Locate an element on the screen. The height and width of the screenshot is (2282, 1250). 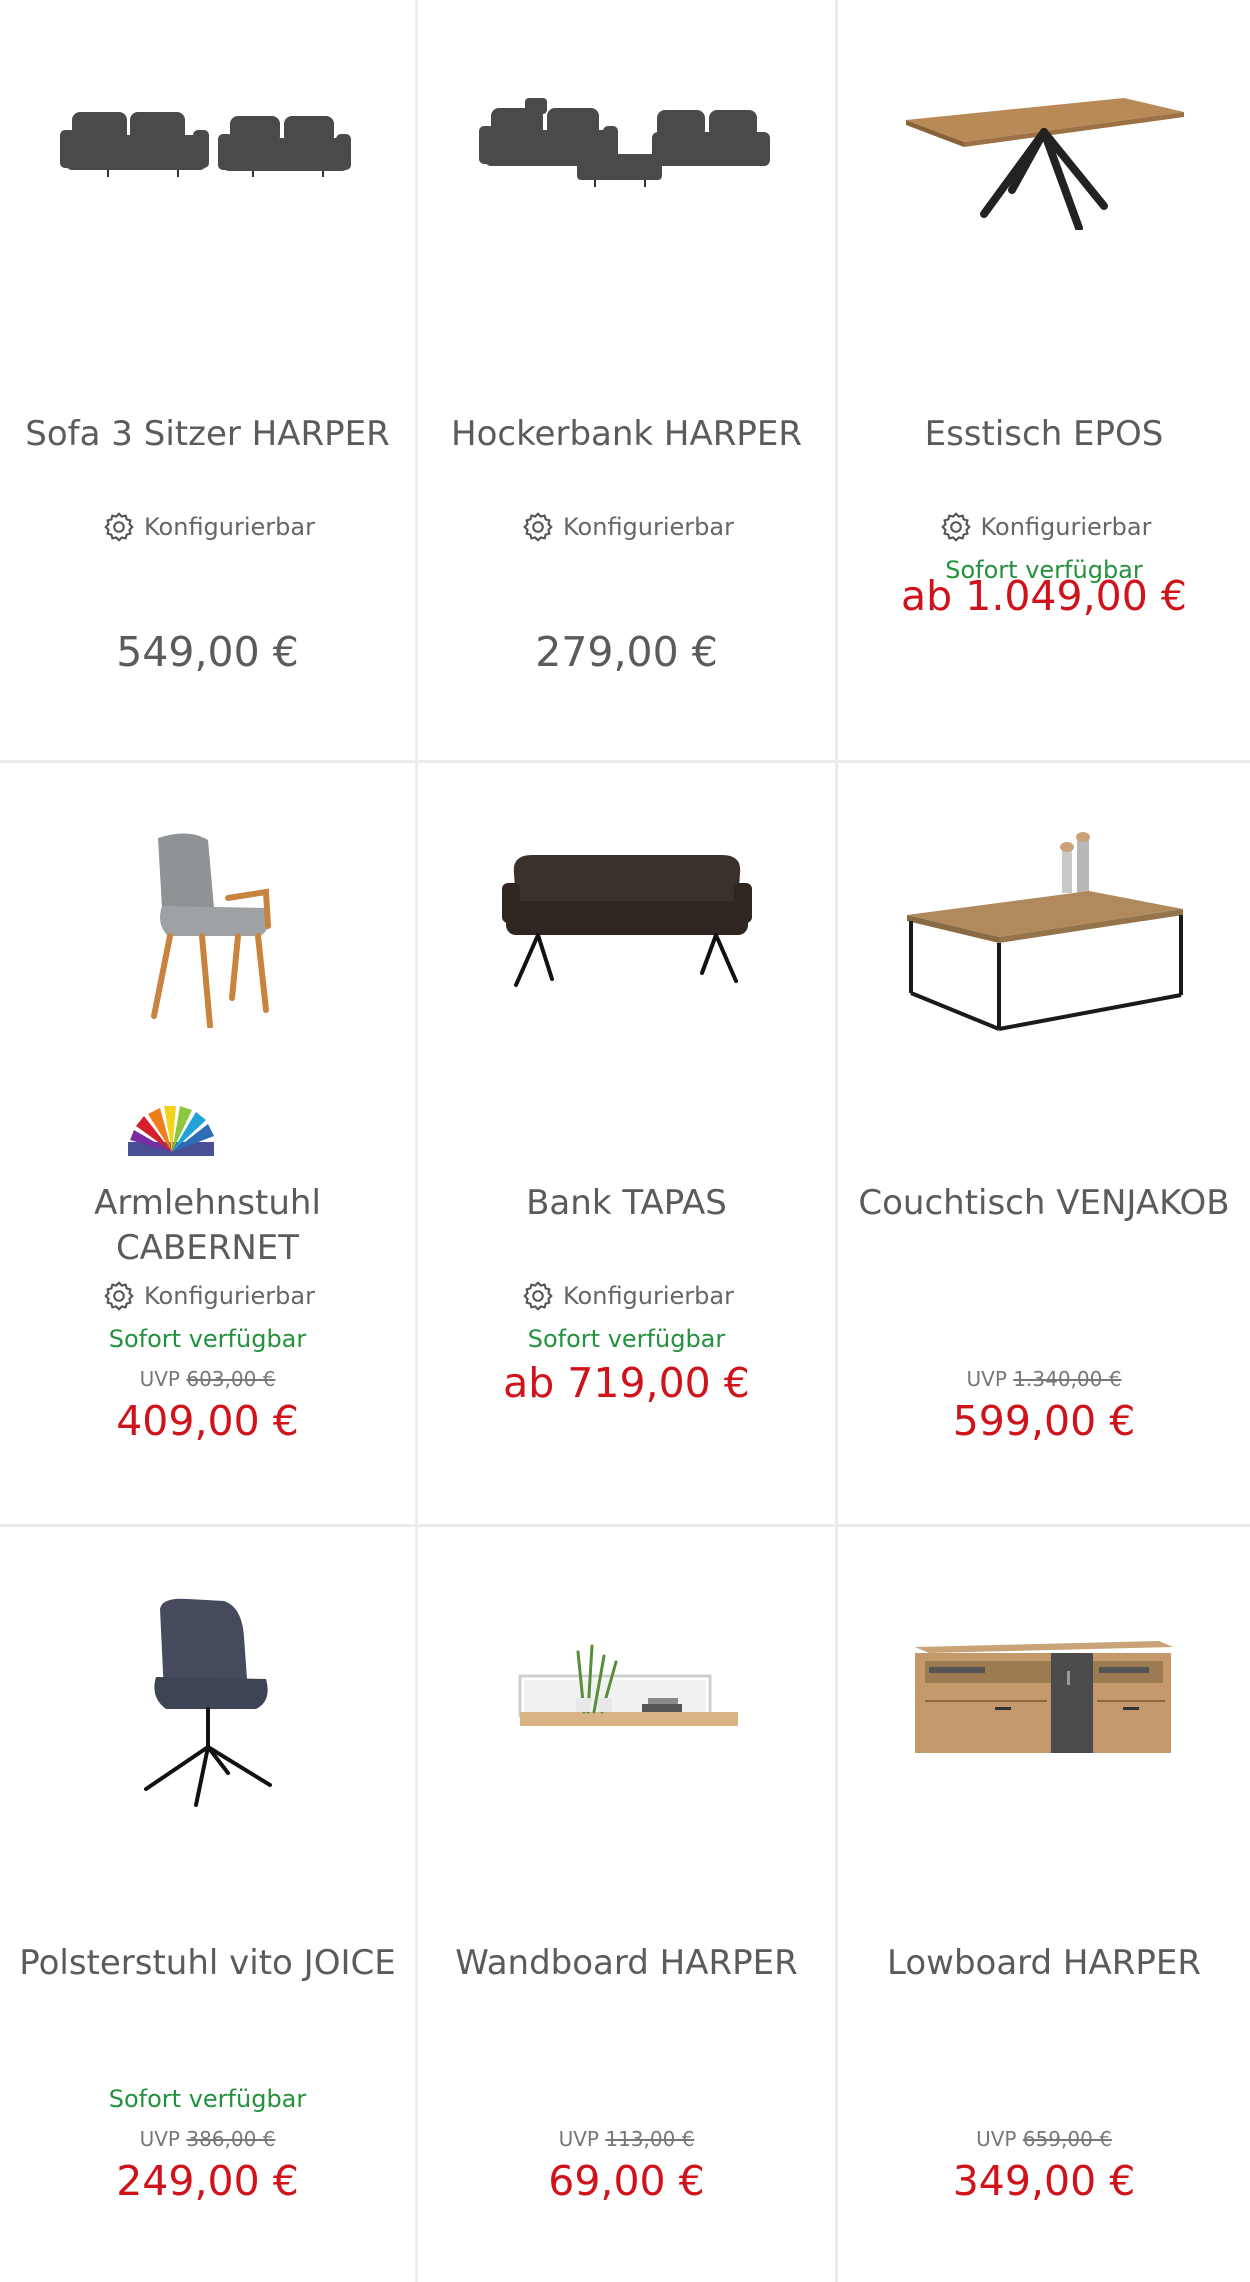
color-fan-icon is located at coordinates (171, 1131).